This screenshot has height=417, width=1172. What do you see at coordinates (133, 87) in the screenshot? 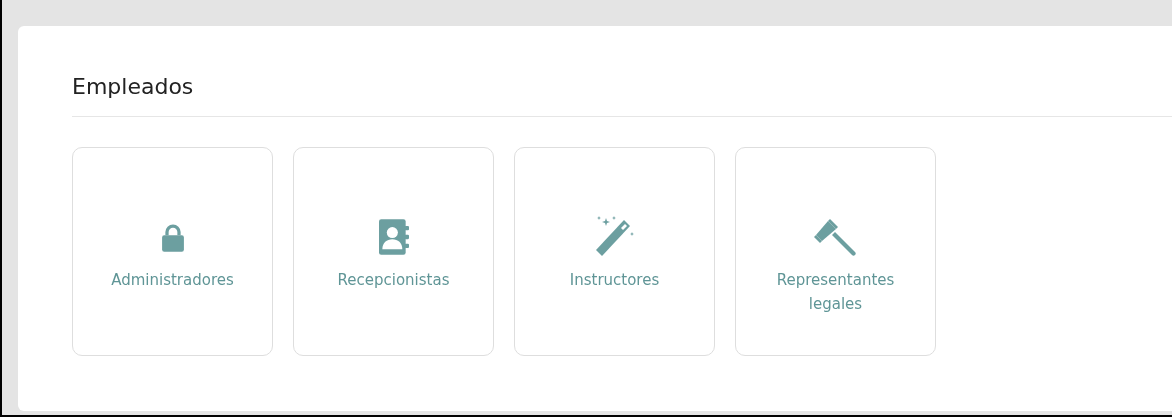
I see `section-title: Empleados` at bounding box center [133, 87].